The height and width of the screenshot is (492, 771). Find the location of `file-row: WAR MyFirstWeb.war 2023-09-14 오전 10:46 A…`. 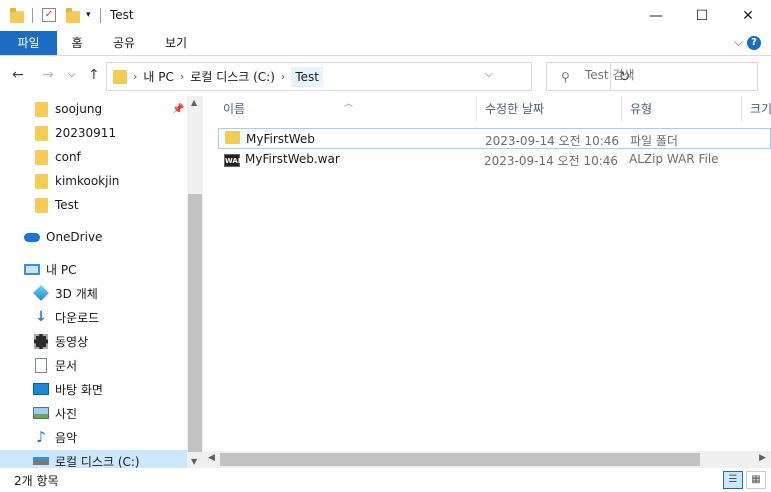

file-row: WAR MyFirstWeb.war 2023-09-14 오전 10:46 A… is located at coordinates (494, 159).